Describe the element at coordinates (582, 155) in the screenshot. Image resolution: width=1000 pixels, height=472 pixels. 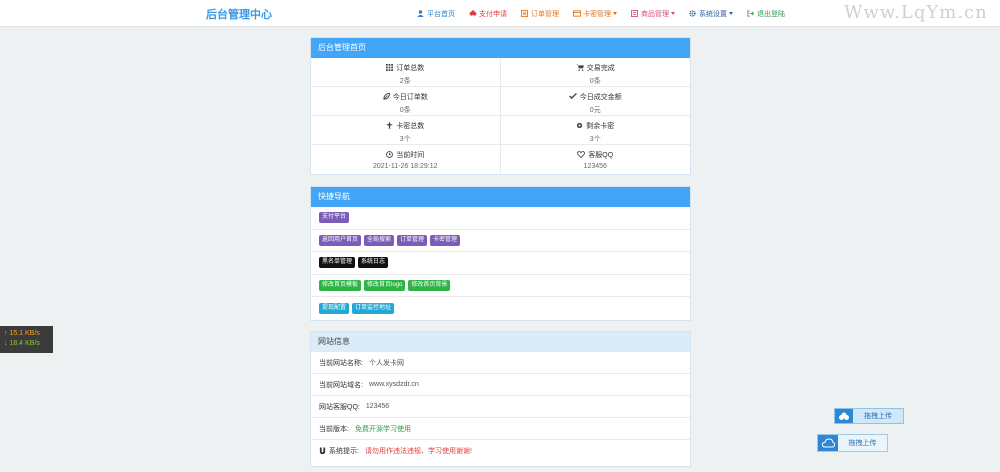
I see `heart-icon` at that location.